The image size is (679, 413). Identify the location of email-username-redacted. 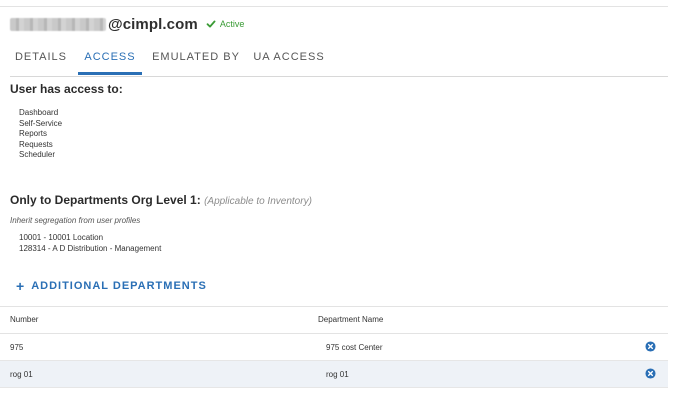
(58, 24).